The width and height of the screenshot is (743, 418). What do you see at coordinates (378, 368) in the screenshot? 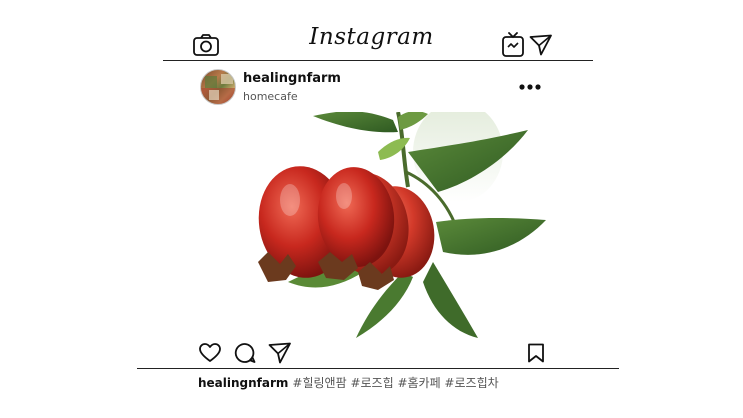
I see `caption-divider` at bounding box center [378, 368].